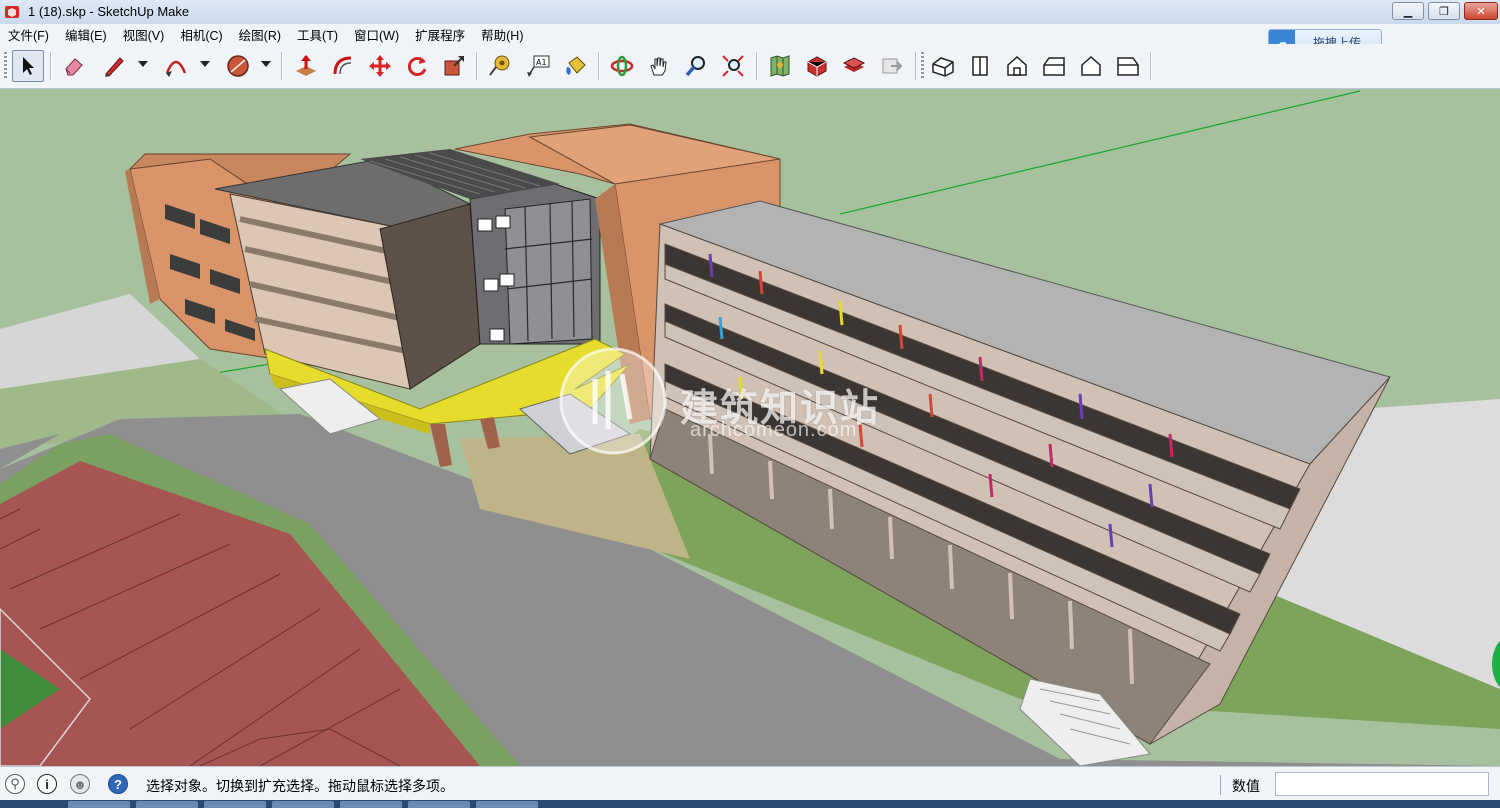  What do you see at coordinates (144, 34) in the screenshot?
I see `menu-view: 视图(V)` at bounding box center [144, 34].